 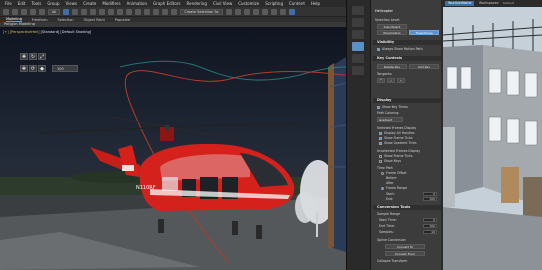 I want to click on viewport-label-rest: [Standard] [Default Shading], so click(x=66, y=32).